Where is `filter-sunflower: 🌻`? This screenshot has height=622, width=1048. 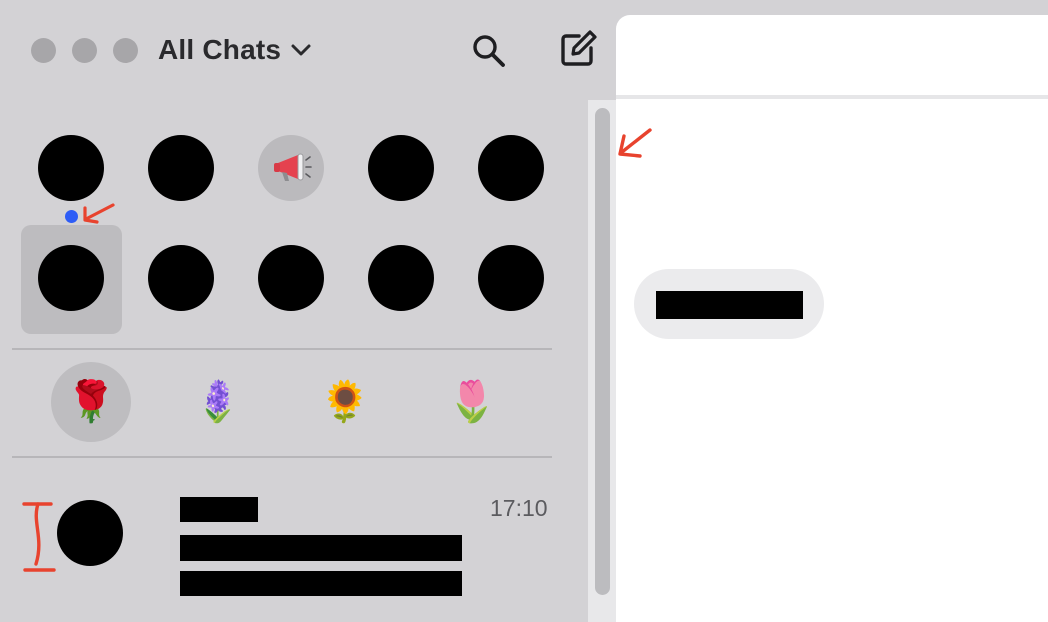
filter-sunflower: 🌻 is located at coordinates (345, 402).